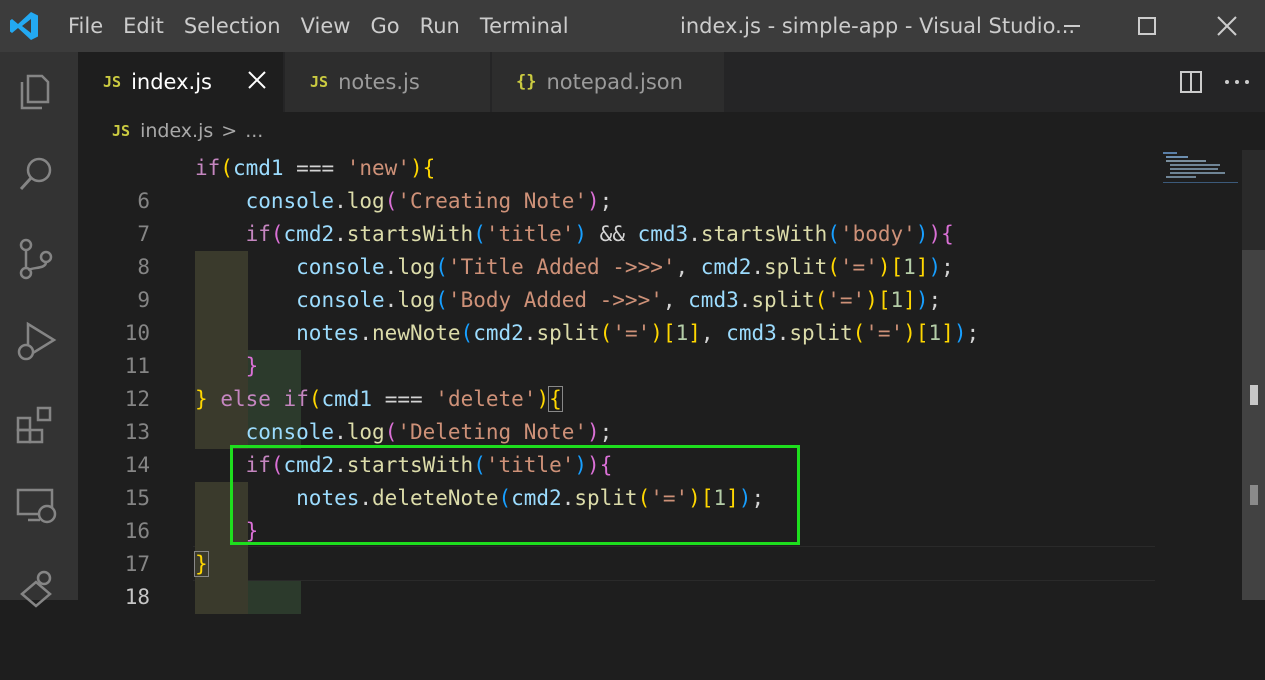 The image size is (1265, 680). I want to click on tab-label: notes.js, so click(379, 82).